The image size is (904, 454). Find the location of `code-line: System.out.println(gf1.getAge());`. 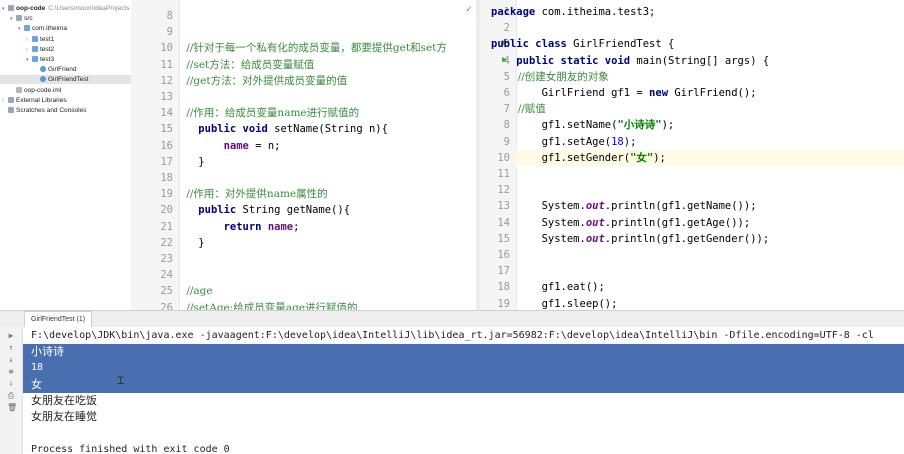

code-line: System.out.println(gf1.getAge()); is located at coordinates (621, 223).